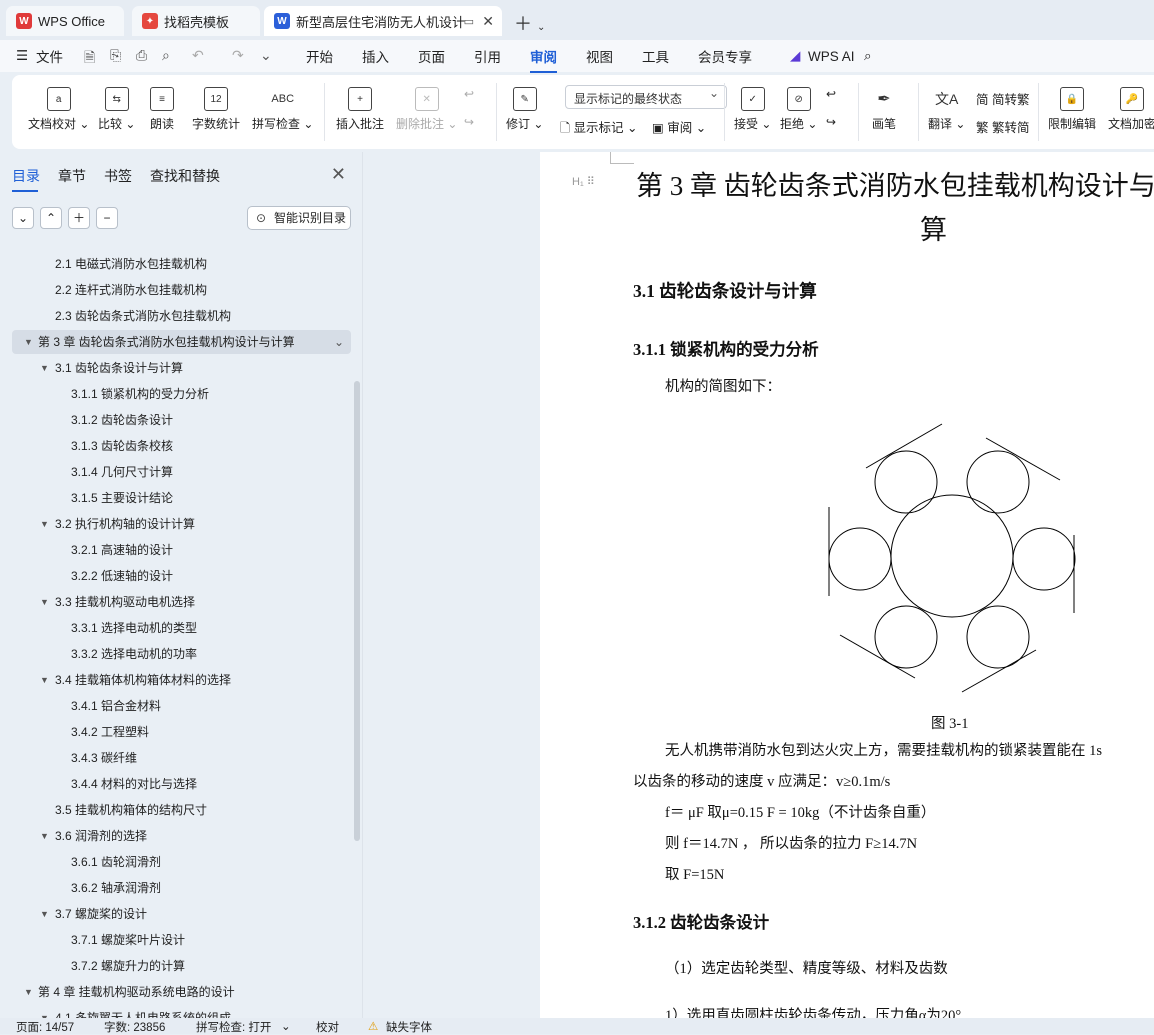 The height and width of the screenshot is (1035, 1154). I want to click on prev-change-icon: ↩, so click(831, 94).